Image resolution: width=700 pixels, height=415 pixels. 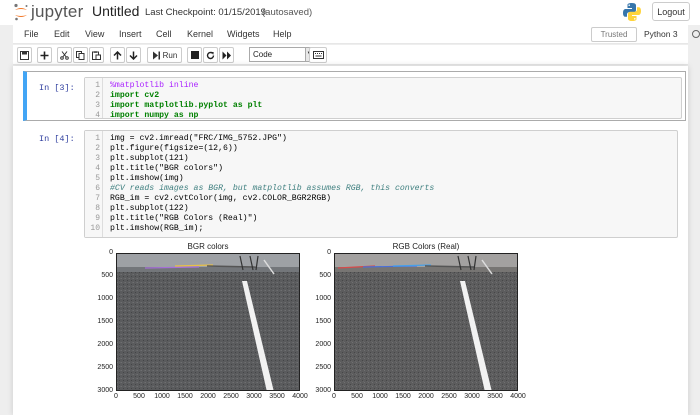 What do you see at coordinates (287, 12) in the screenshot?
I see `autosave-status: (autosaved)` at bounding box center [287, 12].